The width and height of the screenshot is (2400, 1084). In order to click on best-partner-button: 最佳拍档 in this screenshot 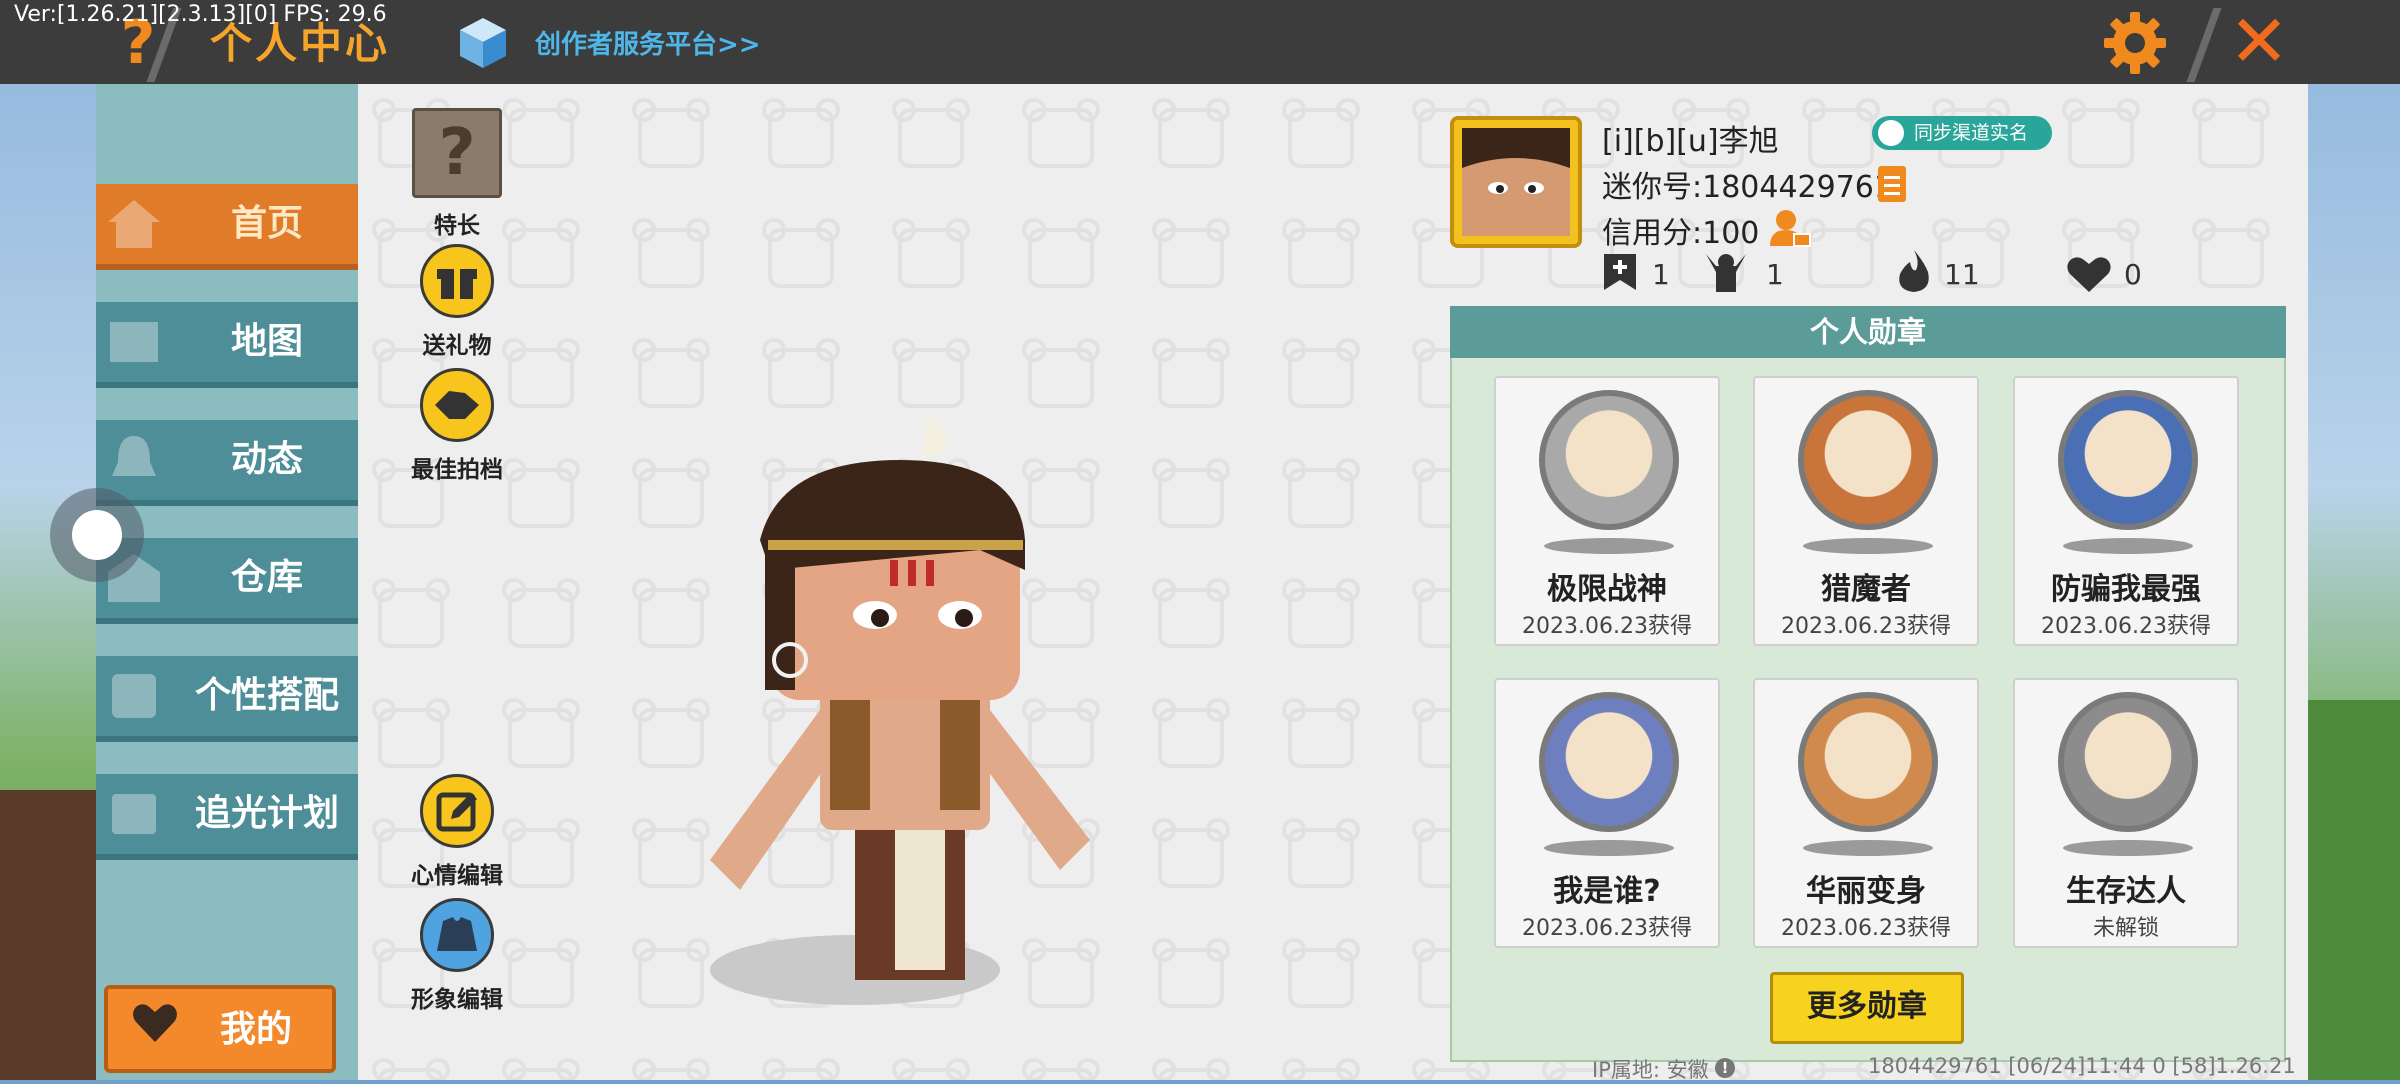, I will do `click(457, 425)`.